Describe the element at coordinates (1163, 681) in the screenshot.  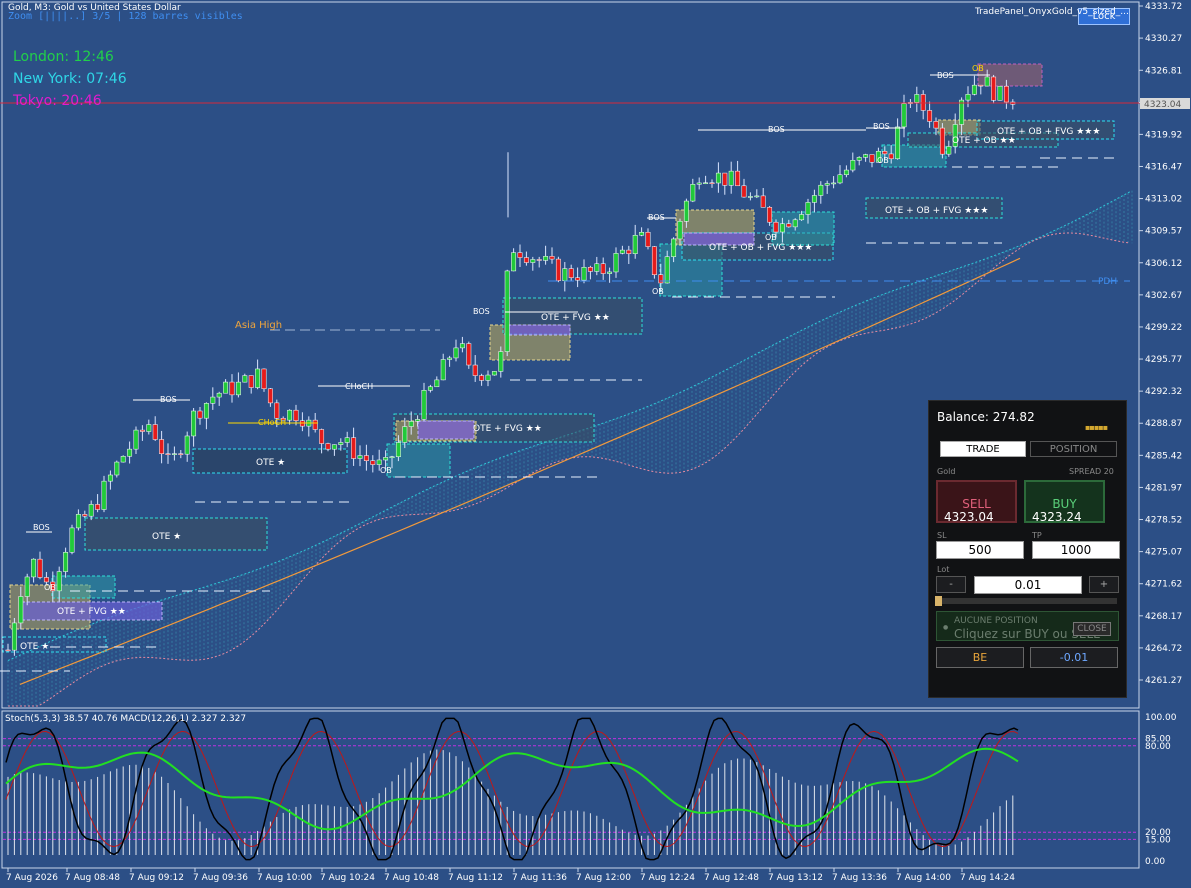
I see `price-tick-label: 4261.27` at that location.